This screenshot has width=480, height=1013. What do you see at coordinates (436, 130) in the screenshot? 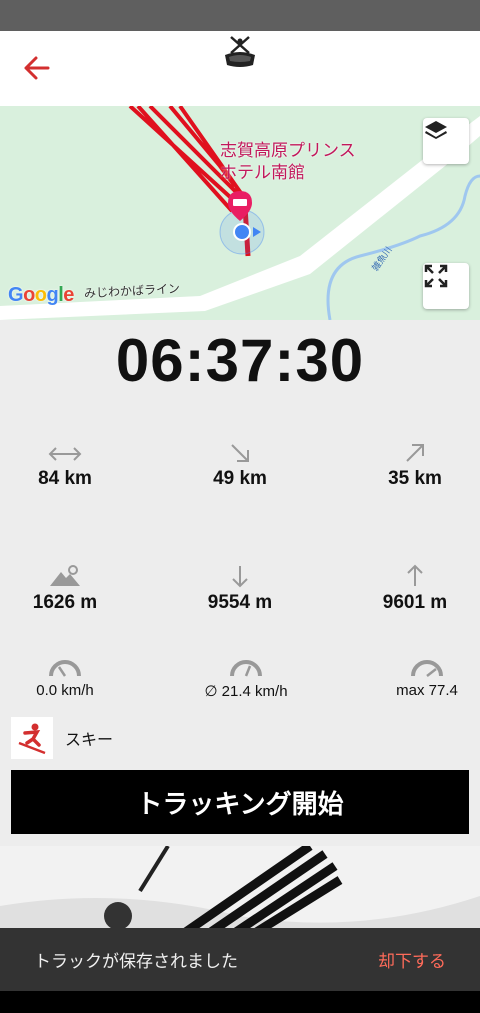
I see `layers-icon` at bounding box center [436, 130].